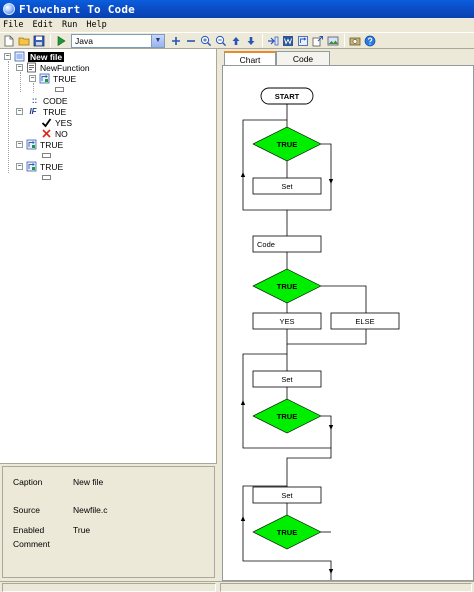 This screenshot has height=592, width=474. I want to click on toolbar: Java ▼, so click(237, 40).